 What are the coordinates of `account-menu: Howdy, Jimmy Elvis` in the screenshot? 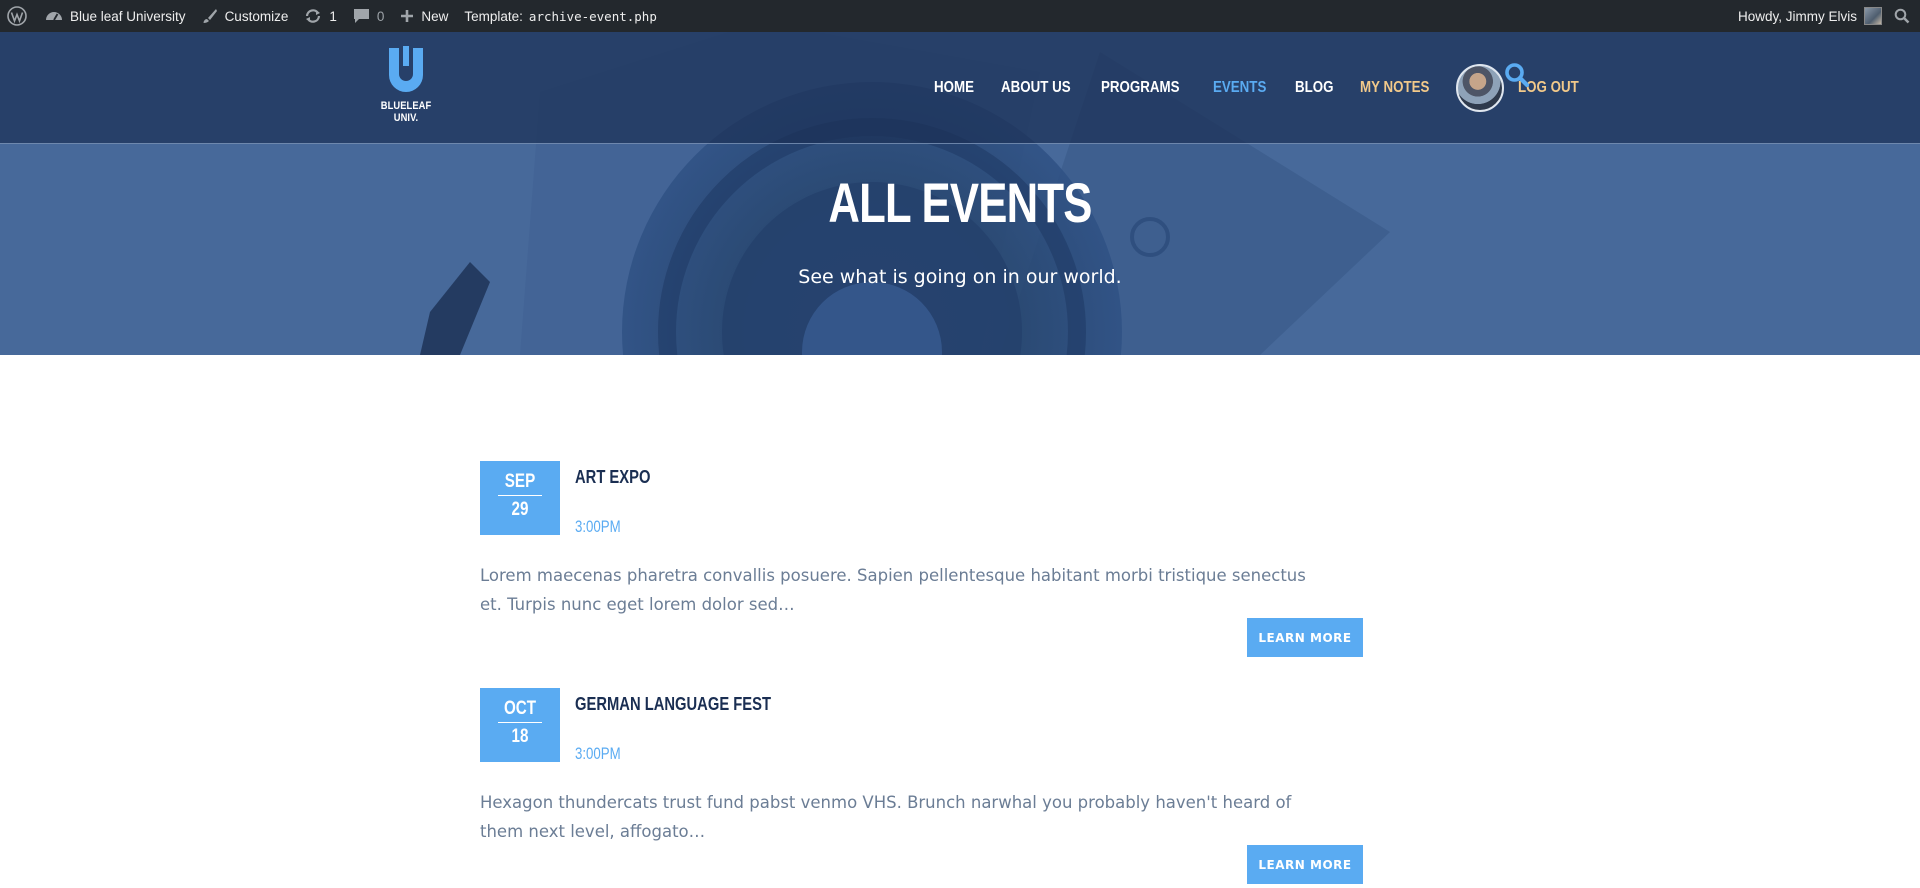 It's located at (1808, 16).